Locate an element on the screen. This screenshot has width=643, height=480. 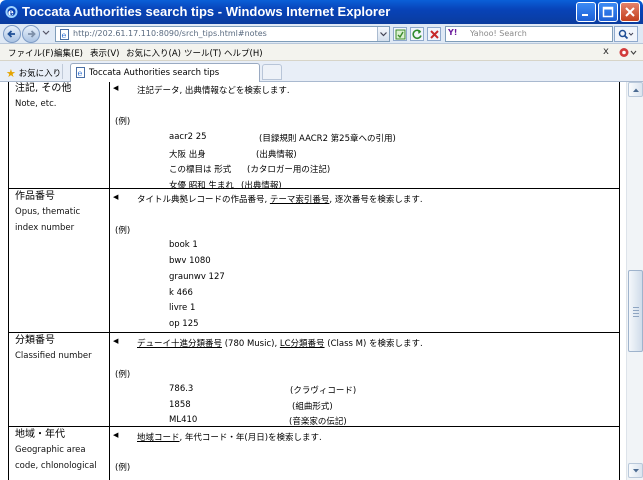
compatibility-icon is located at coordinates (400, 34).